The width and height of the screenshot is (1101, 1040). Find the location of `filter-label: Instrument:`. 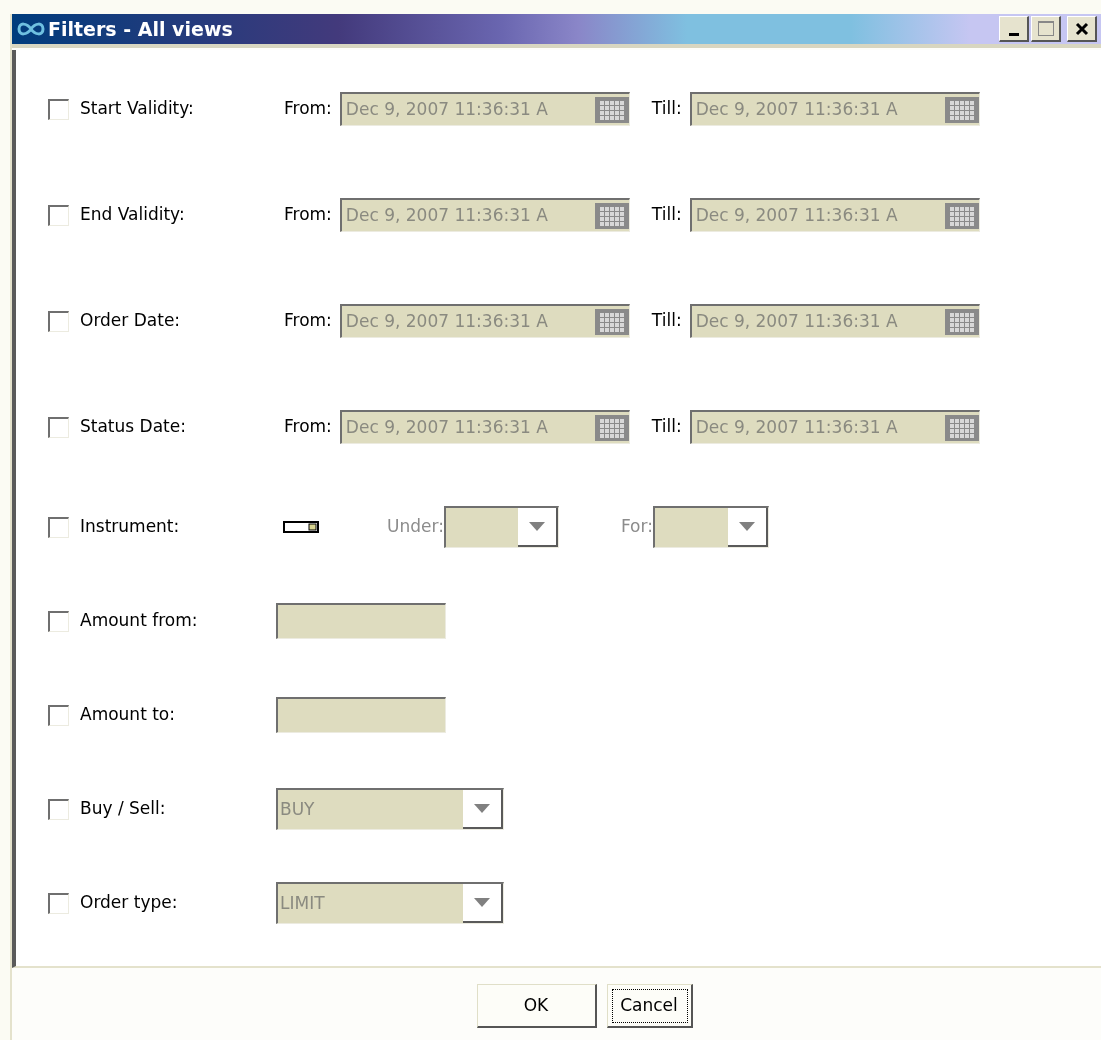

filter-label: Instrument: is located at coordinates (130, 527).